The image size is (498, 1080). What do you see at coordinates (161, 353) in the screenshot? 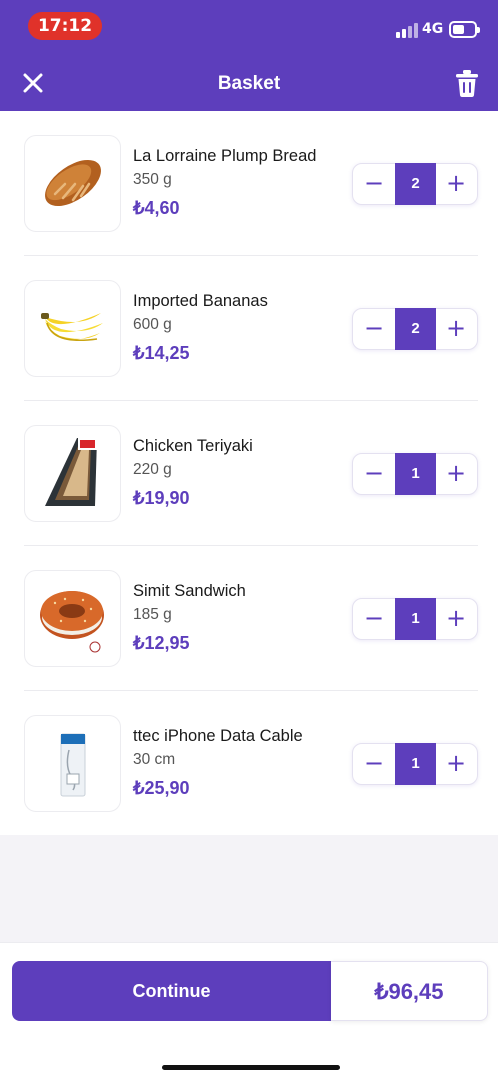
I see `item-price: ₺14,25` at bounding box center [161, 353].